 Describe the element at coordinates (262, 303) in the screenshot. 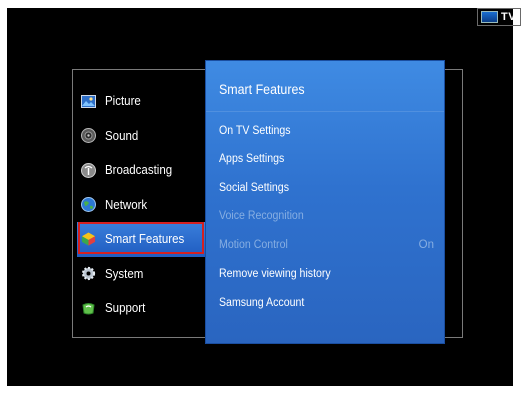

I see `submenu-item-label: Samsung Account` at that location.